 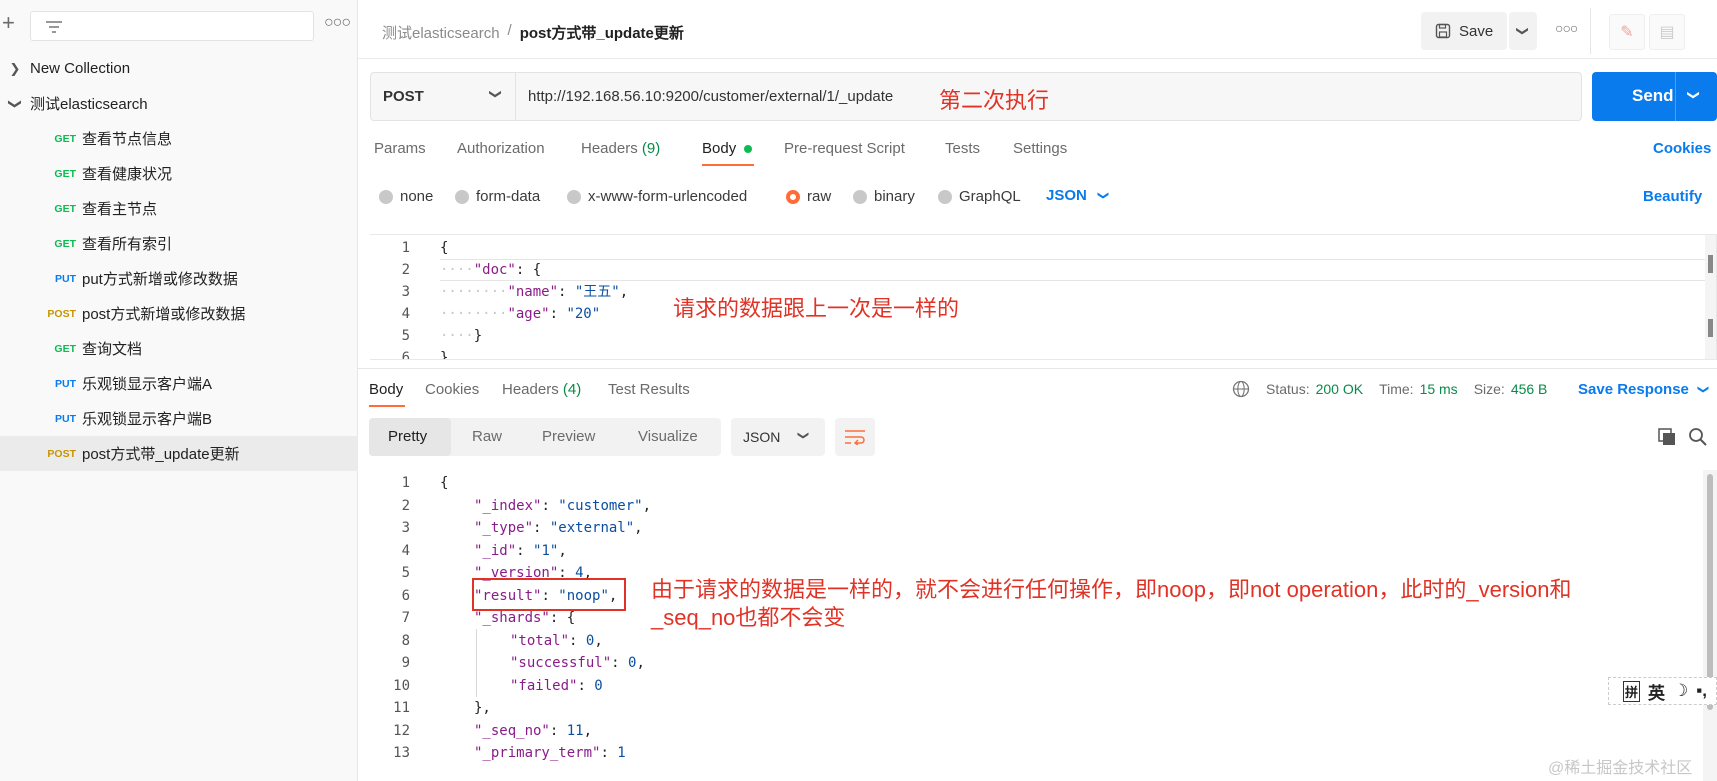 I want to click on copy-icon, so click(x=1667, y=437).